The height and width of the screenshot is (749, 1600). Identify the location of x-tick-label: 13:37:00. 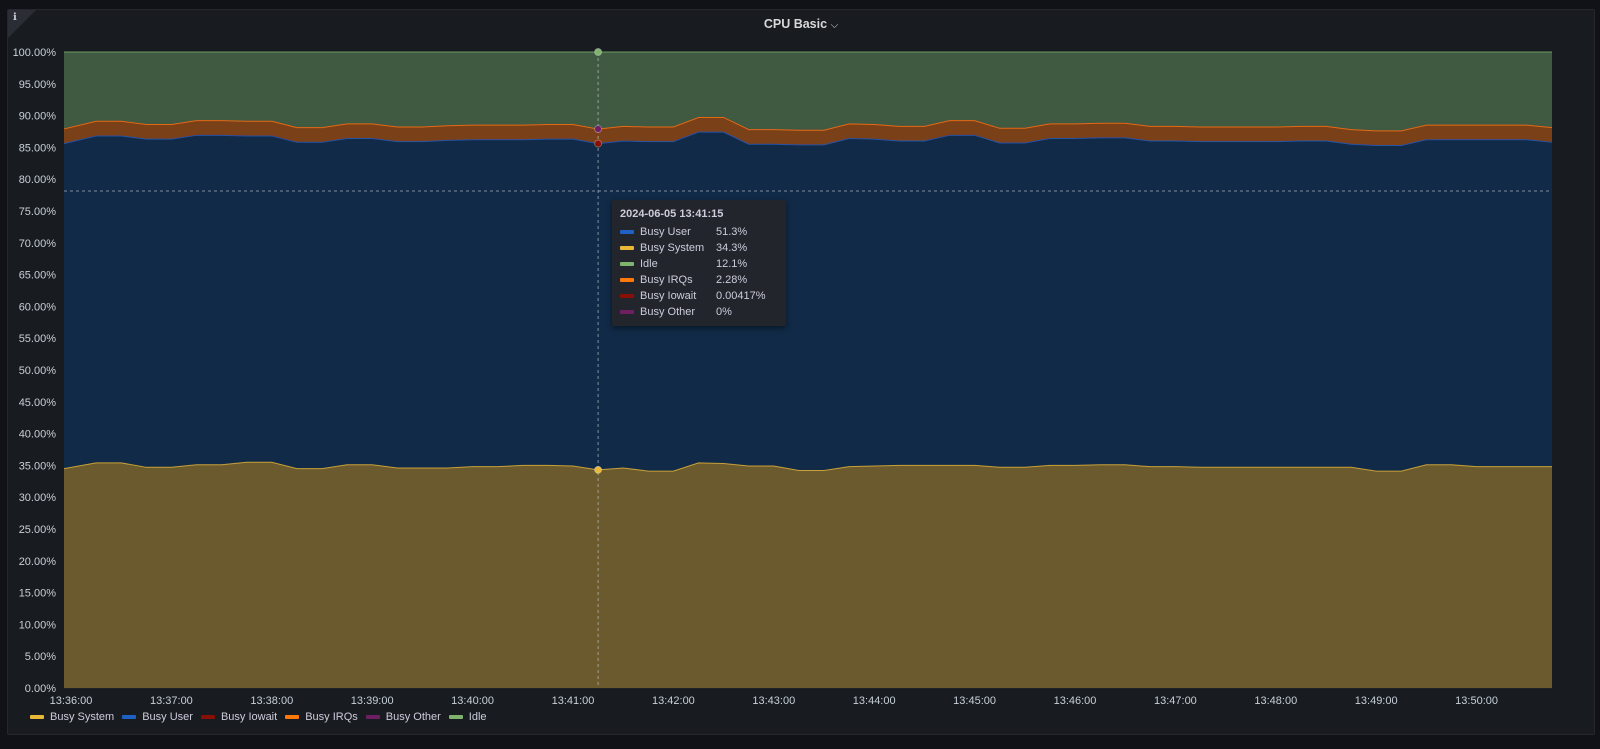
(171, 701).